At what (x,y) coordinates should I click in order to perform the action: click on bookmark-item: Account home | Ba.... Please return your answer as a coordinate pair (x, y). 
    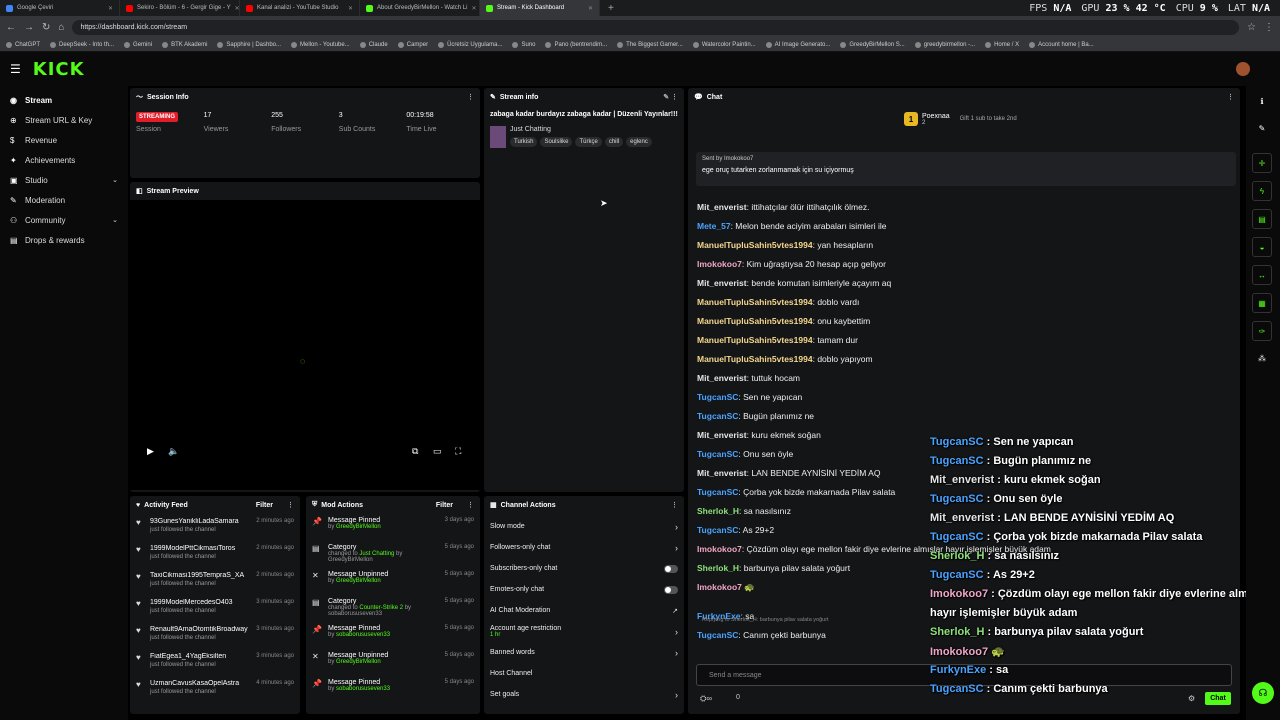
    Looking at the image, I should click on (1061, 44).